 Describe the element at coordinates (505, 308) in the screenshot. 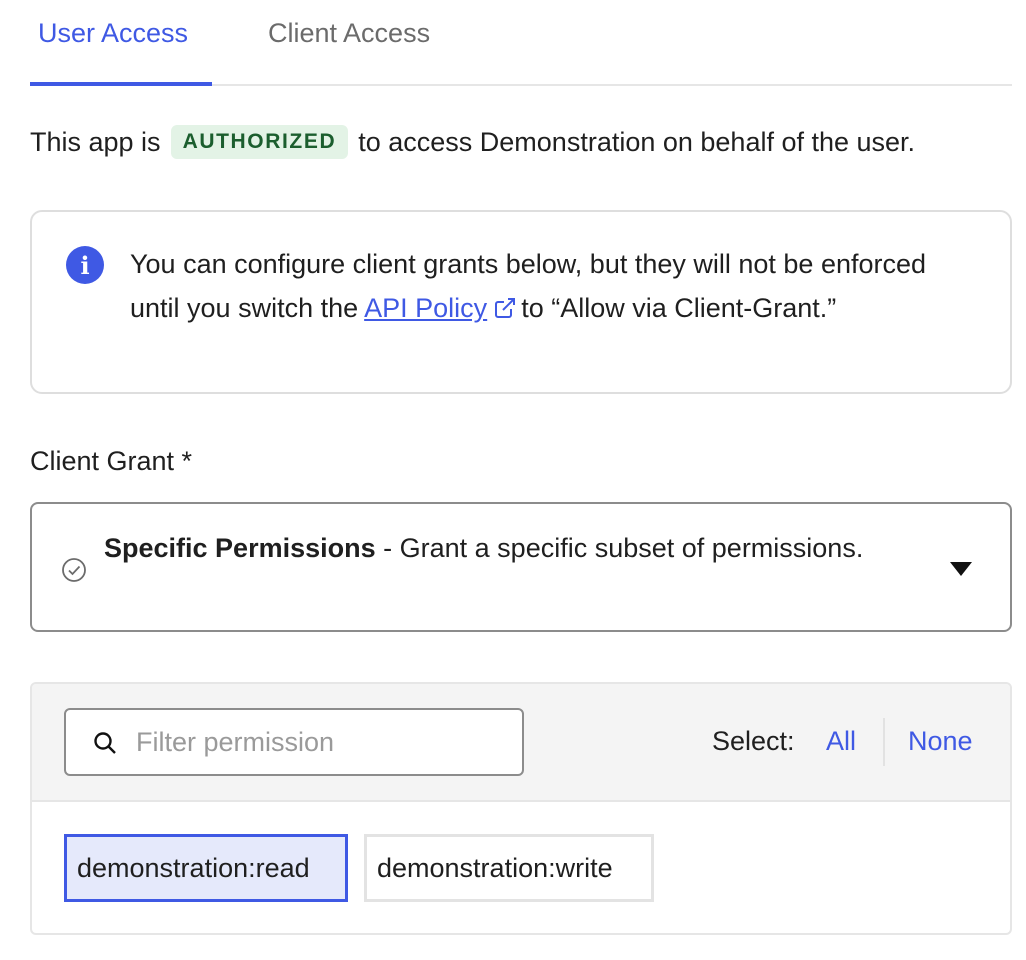

I see `external-link-icon` at that location.